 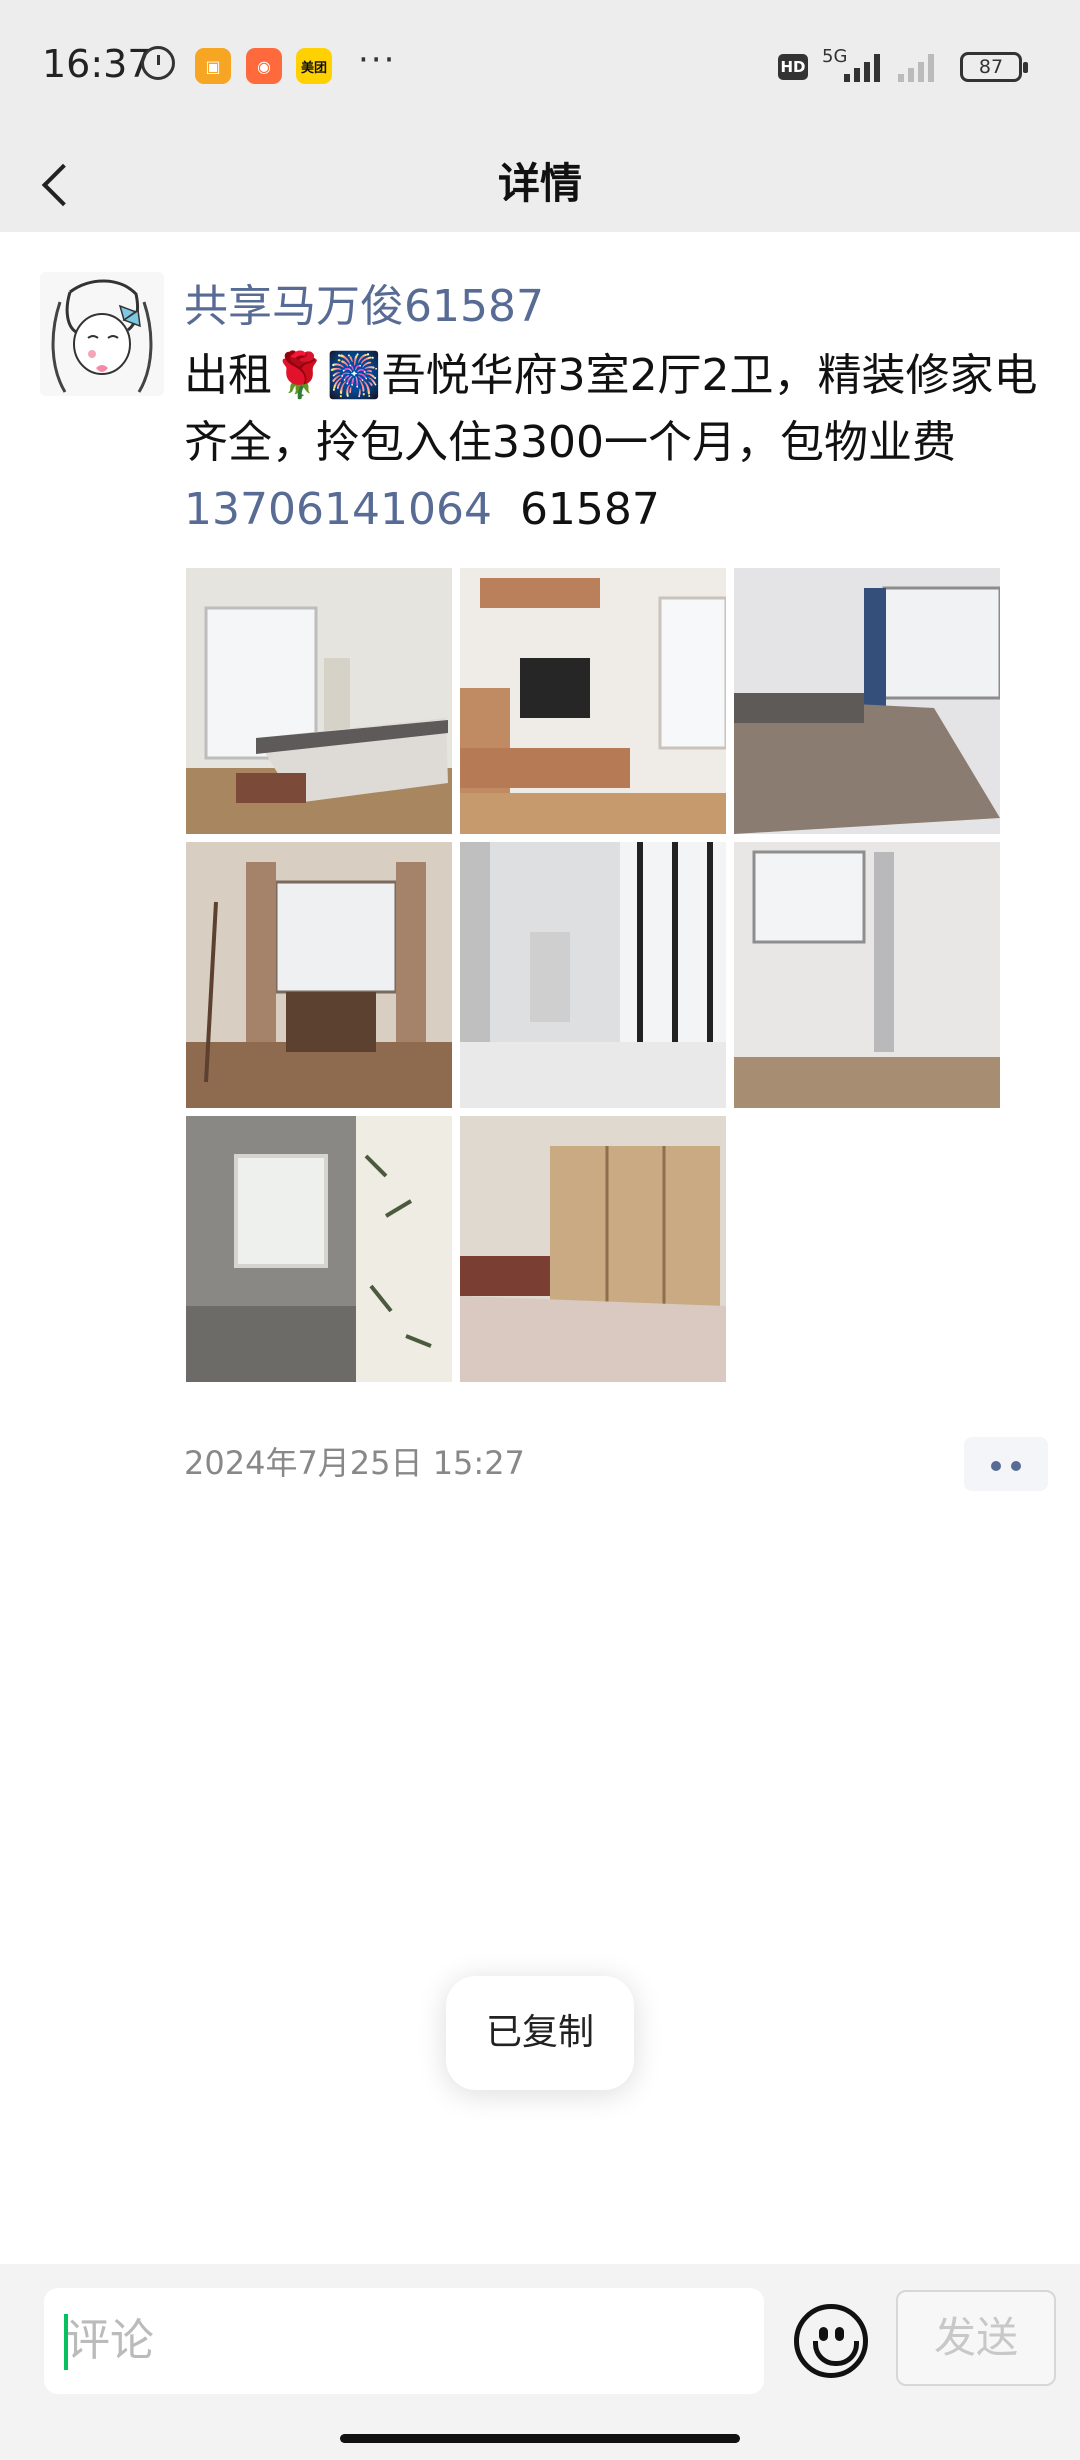 What do you see at coordinates (593, 1249) in the screenshot?
I see `photo-wardrobe` at bounding box center [593, 1249].